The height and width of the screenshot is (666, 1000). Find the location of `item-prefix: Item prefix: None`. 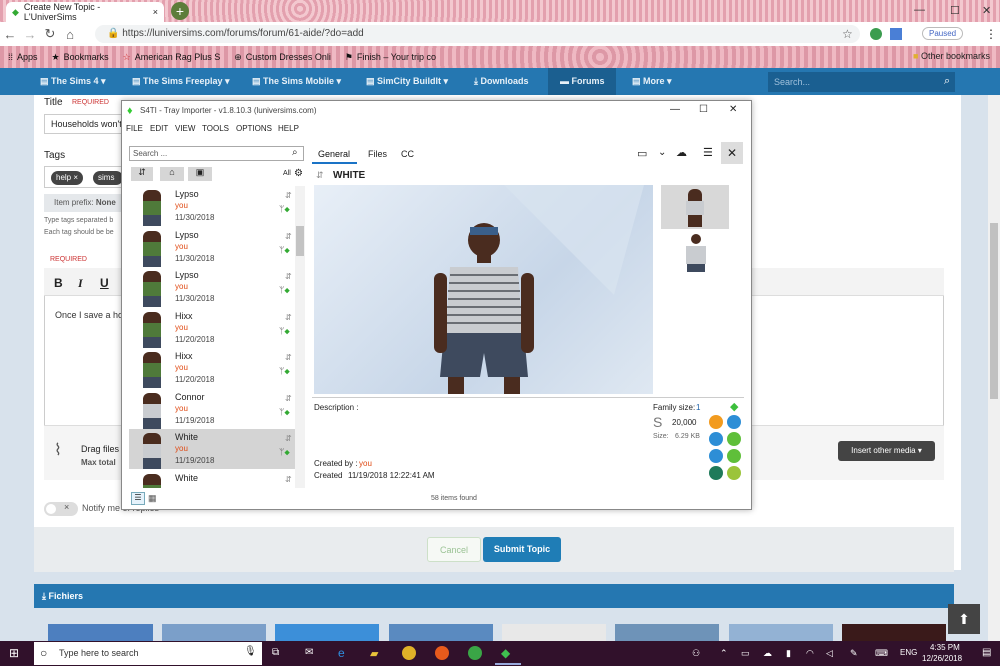

item-prefix: Item prefix: None is located at coordinates (84, 203).